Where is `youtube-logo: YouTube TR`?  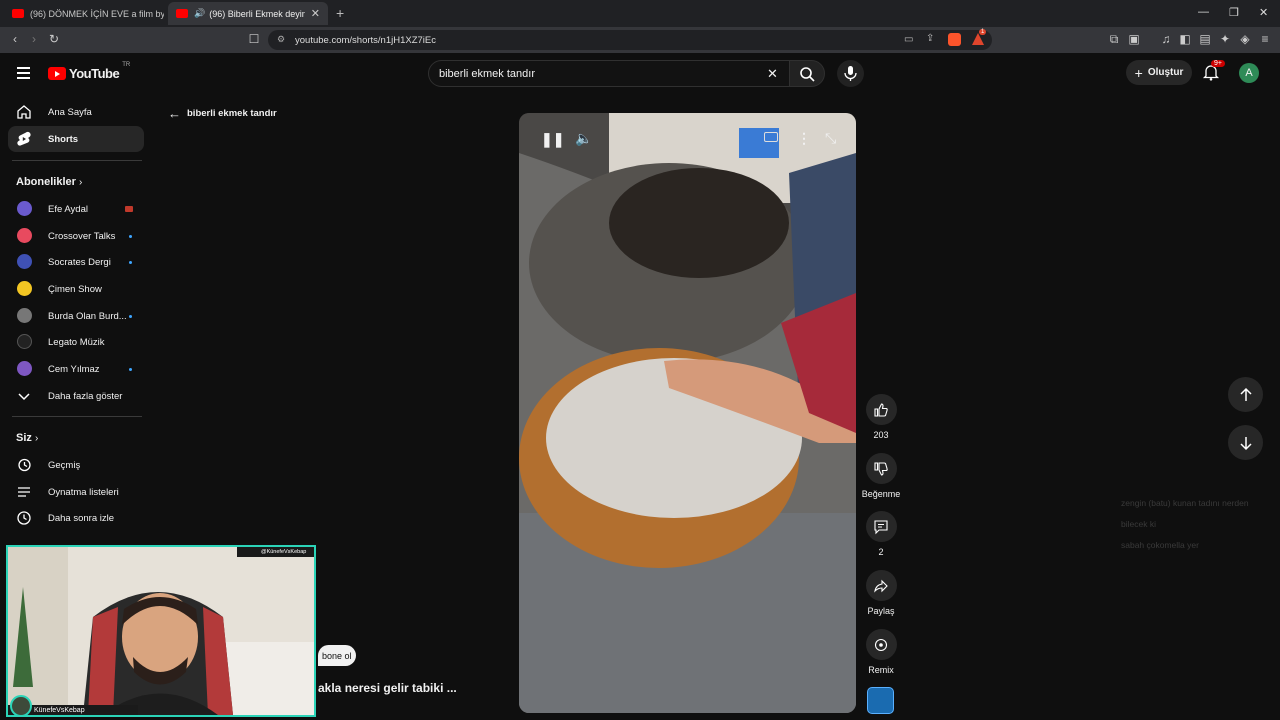 youtube-logo: YouTube TR is located at coordinates (89, 71).